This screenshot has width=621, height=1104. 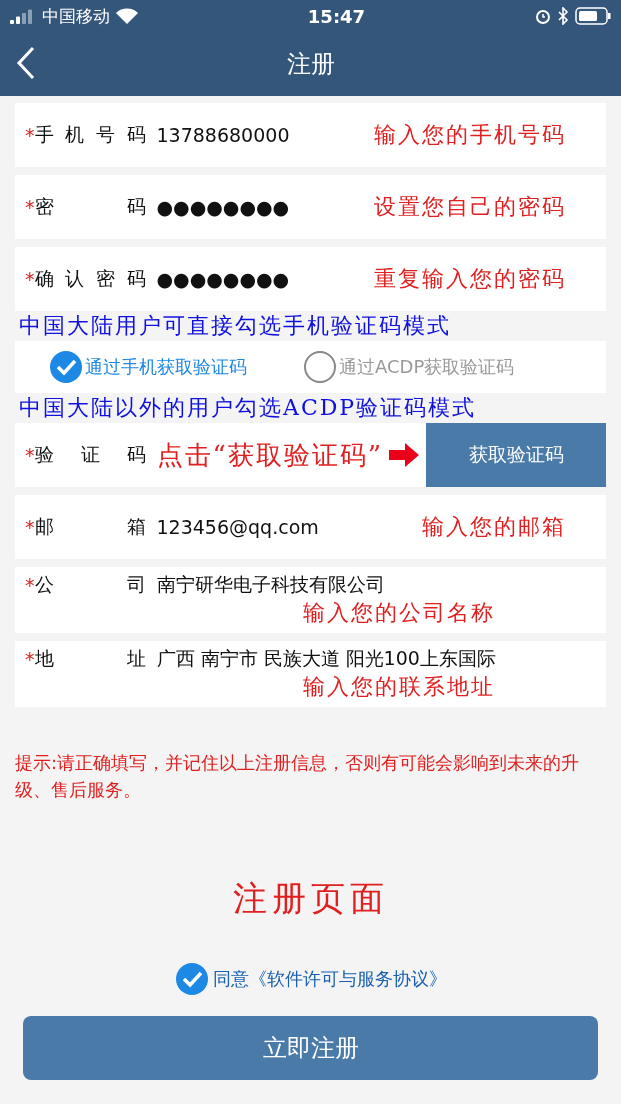 What do you see at coordinates (326, 658) in the screenshot?
I see `field-value: 广西 南宁市 民族大道 阳光100上东国际` at bounding box center [326, 658].